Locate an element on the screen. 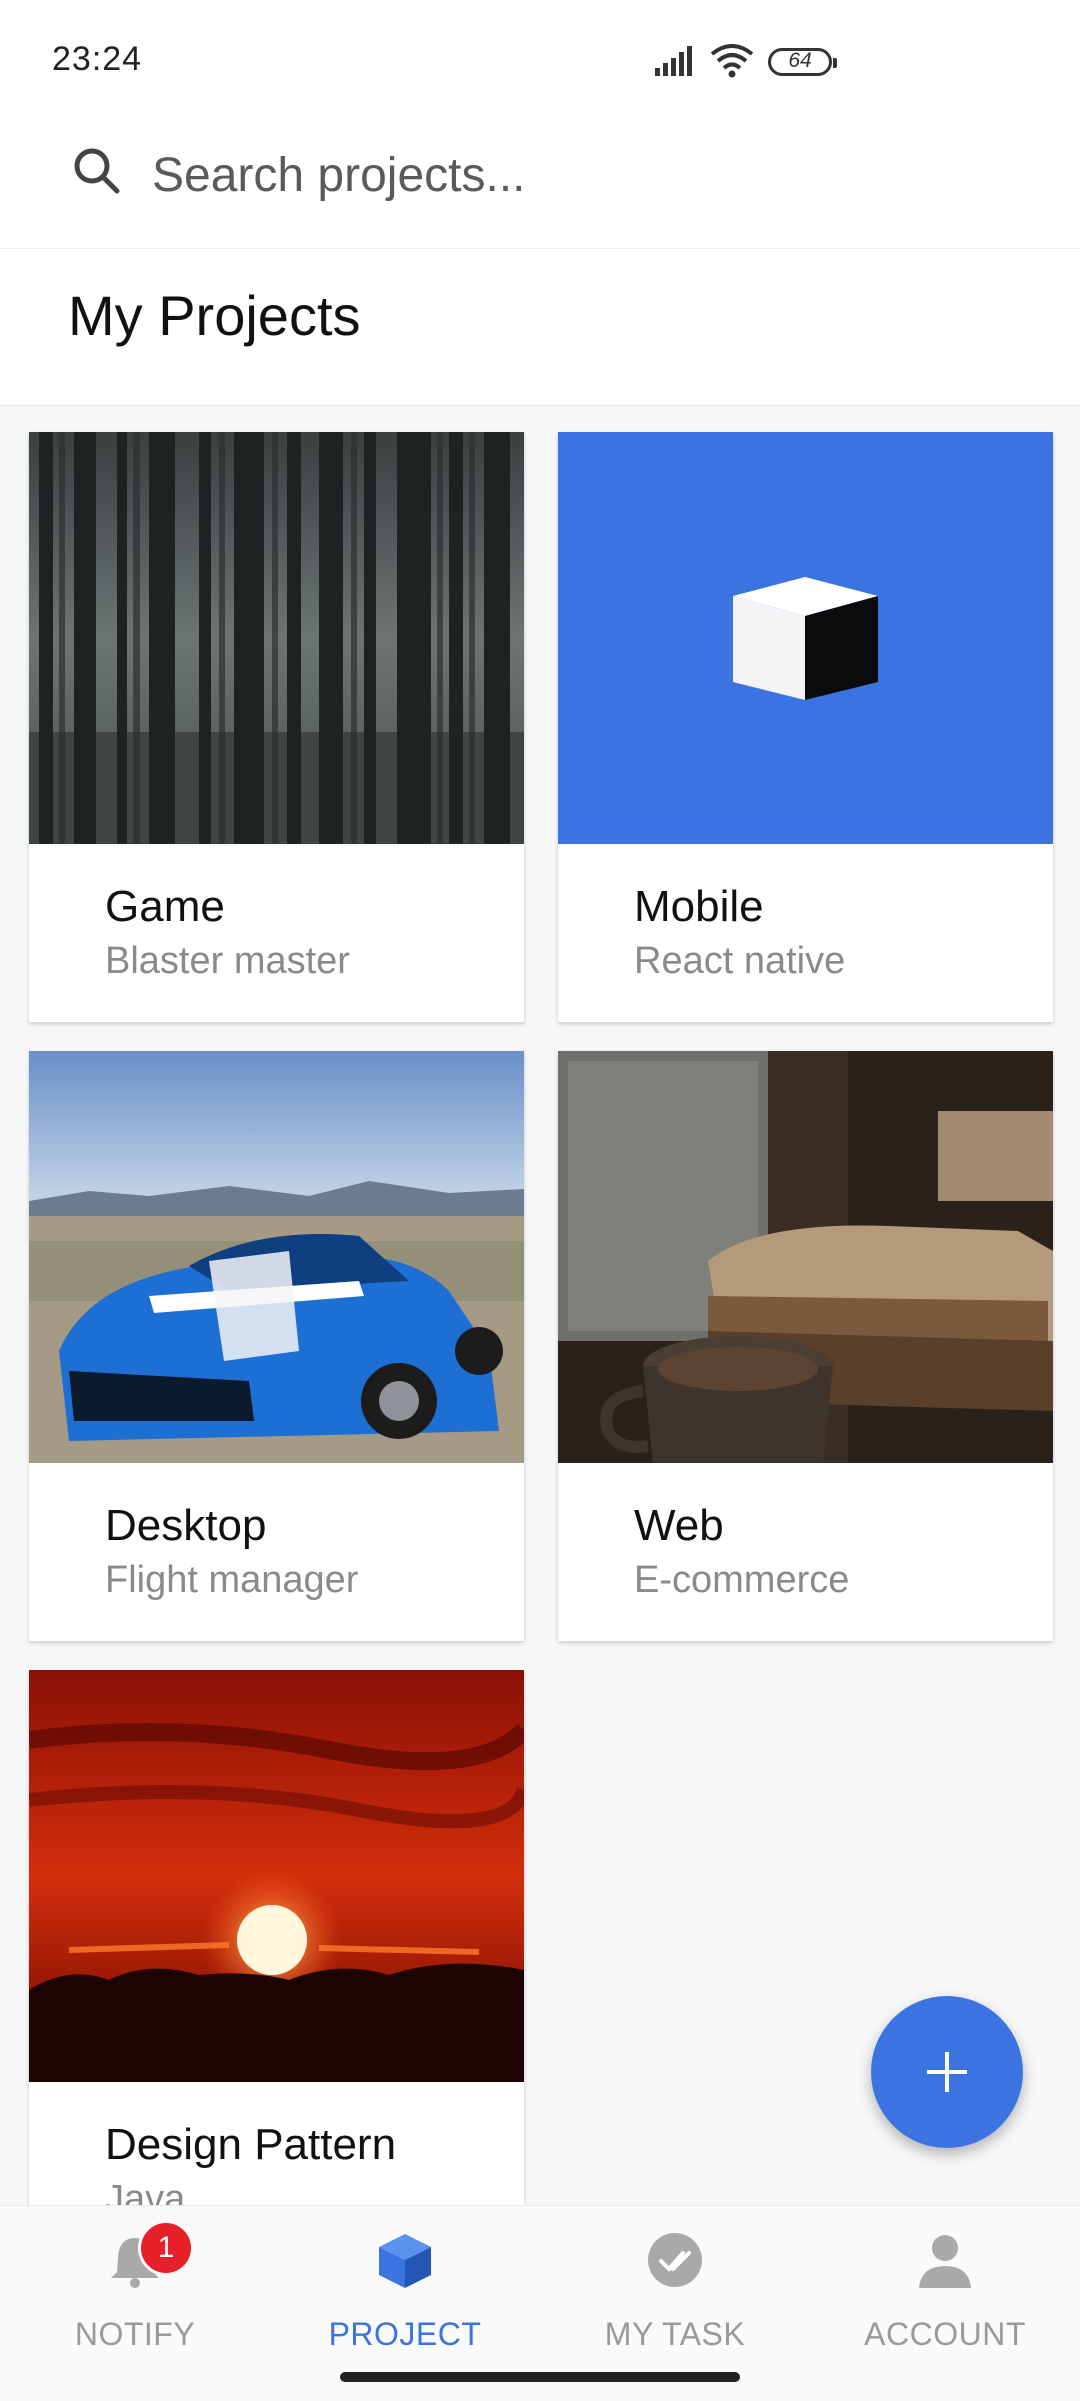  coffee-books-photo is located at coordinates (805, 1257).